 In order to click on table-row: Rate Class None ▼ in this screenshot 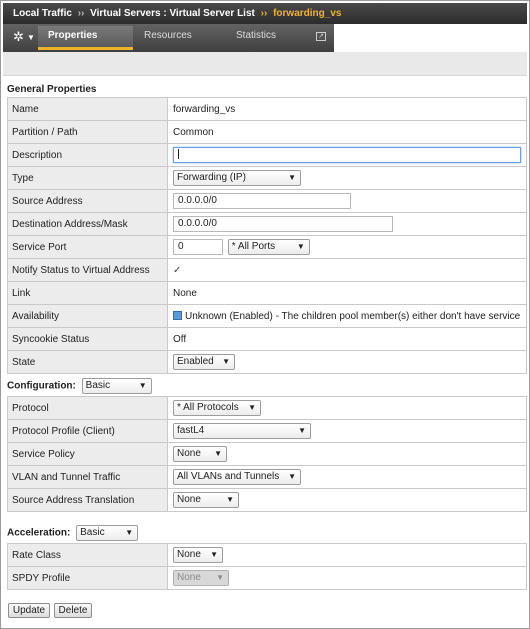, I will do `click(267, 555)`.